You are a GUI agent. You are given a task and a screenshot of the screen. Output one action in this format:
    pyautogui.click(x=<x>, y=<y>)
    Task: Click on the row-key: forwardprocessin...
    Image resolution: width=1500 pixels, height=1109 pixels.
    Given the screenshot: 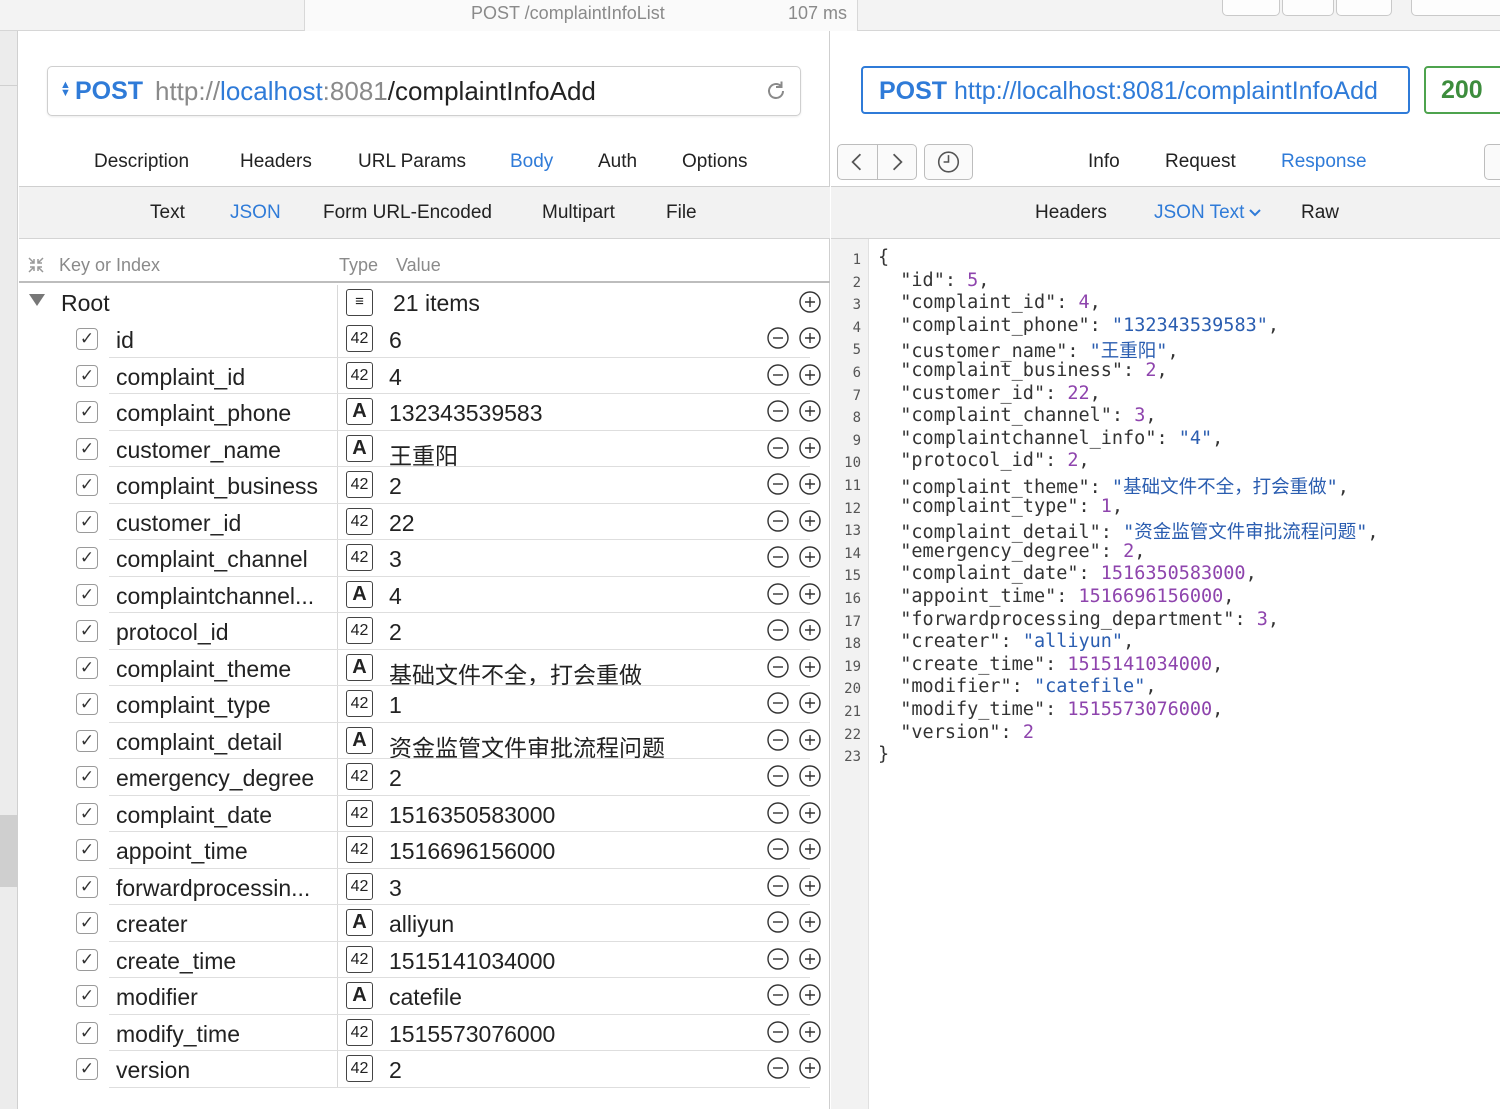 What is the action you would take?
    pyautogui.click(x=213, y=888)
    